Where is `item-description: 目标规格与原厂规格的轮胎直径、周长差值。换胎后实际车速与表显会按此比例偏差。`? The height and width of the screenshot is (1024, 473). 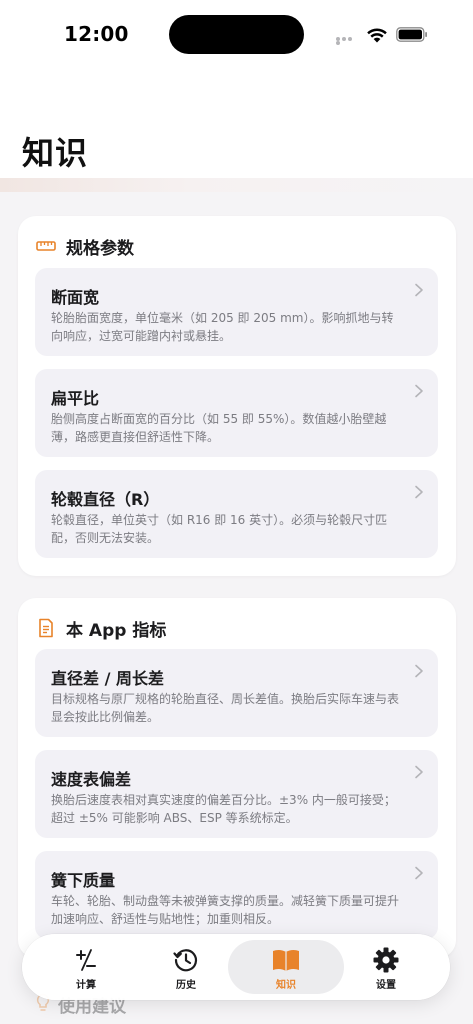 item-description: 目标规格与原厂规格的轮胎直径、周长差值。换胎后实际车速与表显会按此比例偏差。 is located at coordinates (225, 708).